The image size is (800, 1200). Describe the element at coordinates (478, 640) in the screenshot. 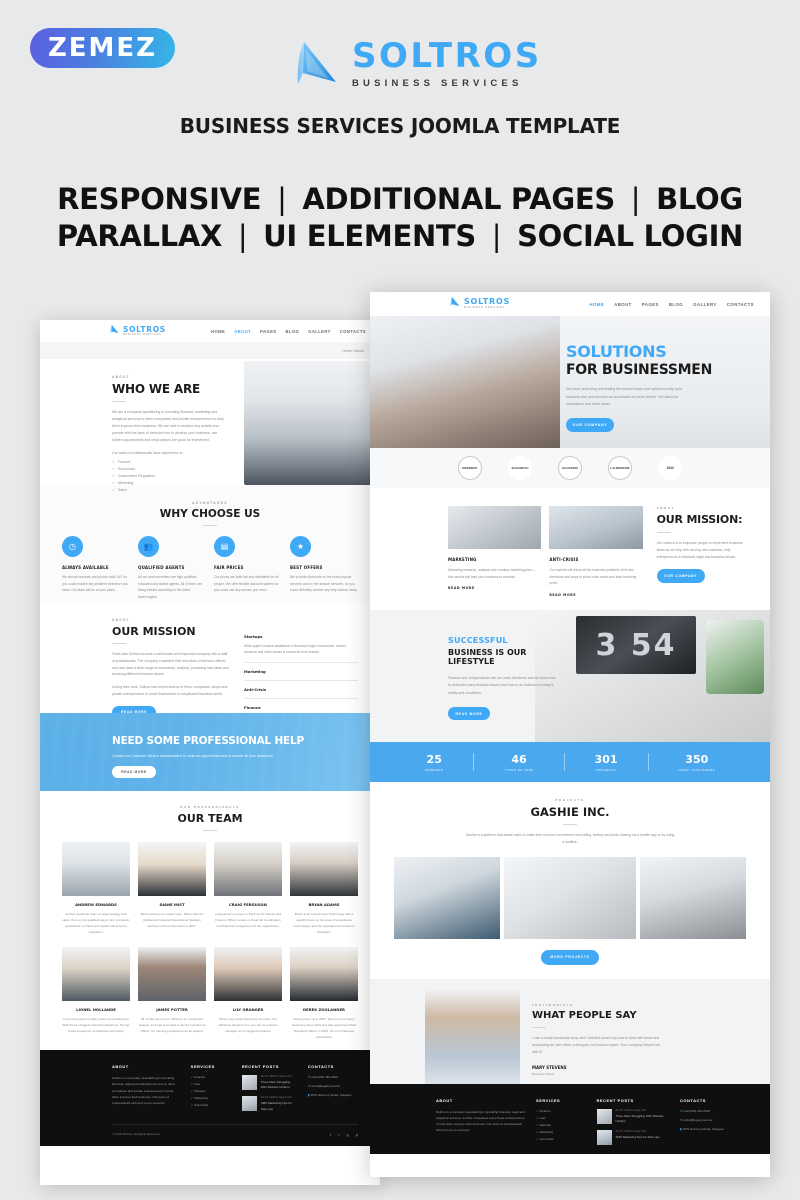

I see `lifestyle-title-accent: SUCCESSFUL` at that location.